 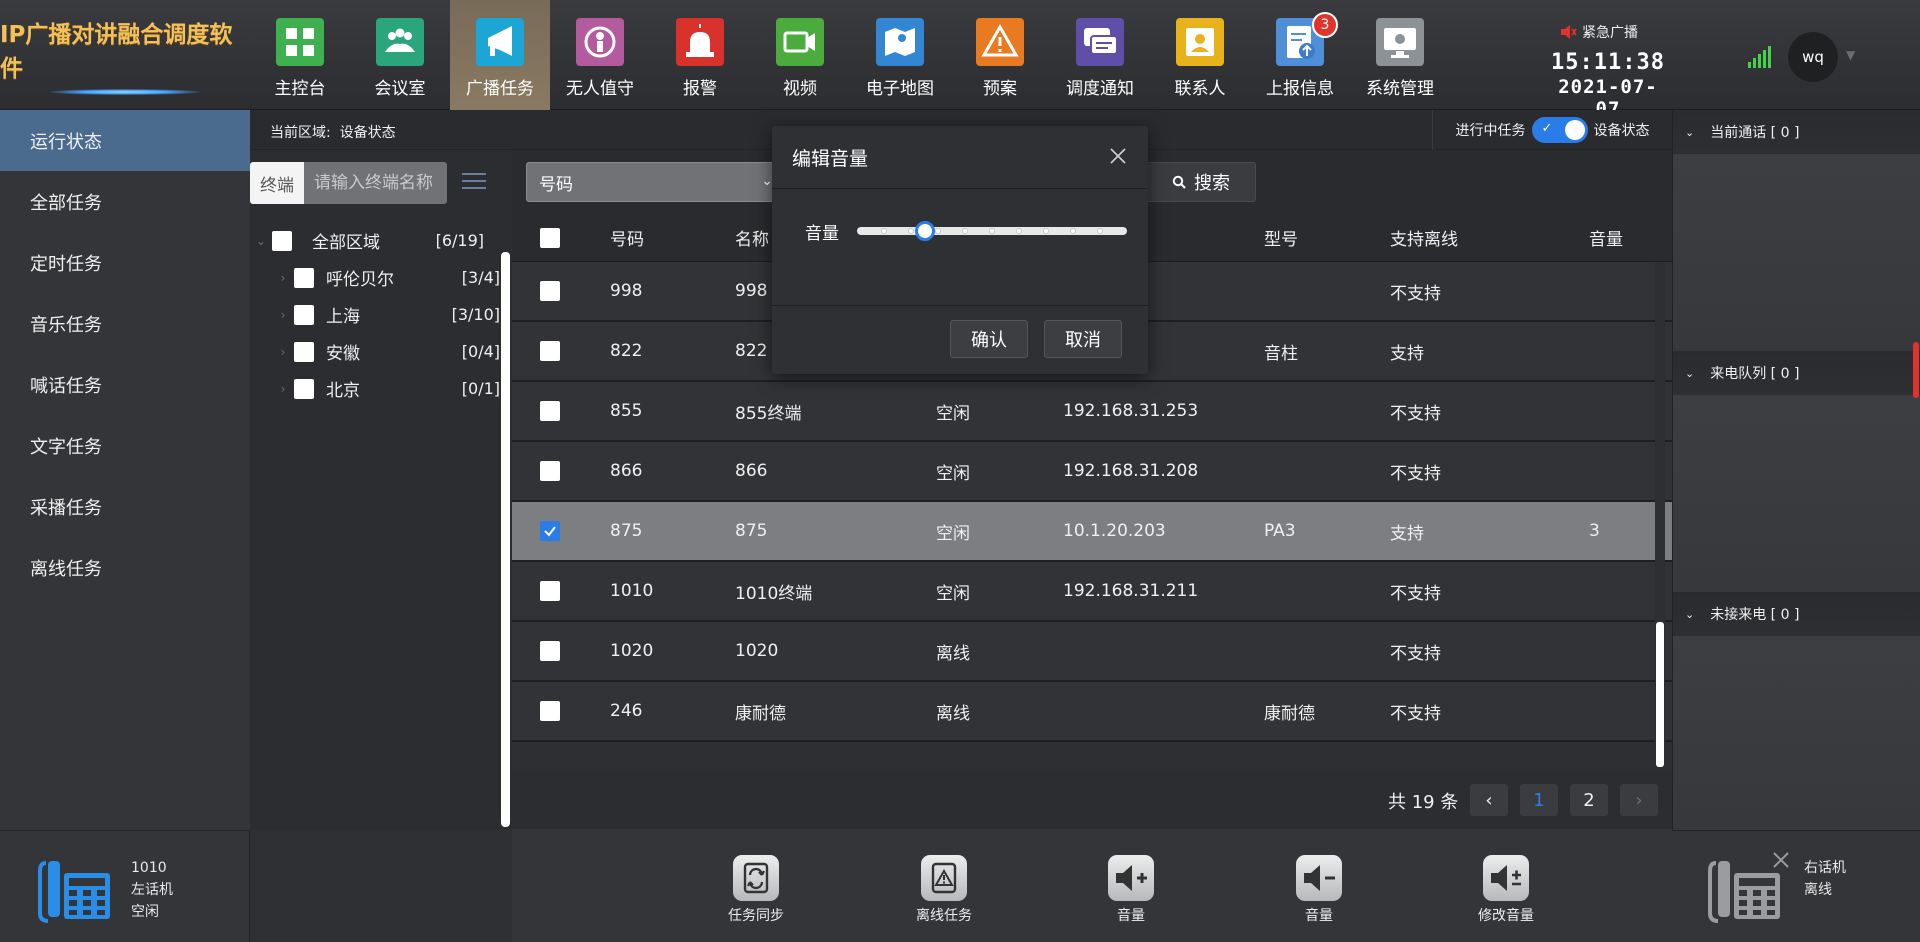 What do you see at coordinates (125, 886) in the screenshot?
I see `left-phone-panel: 1010 左话机 空闲` at bounding box center [125, 886].